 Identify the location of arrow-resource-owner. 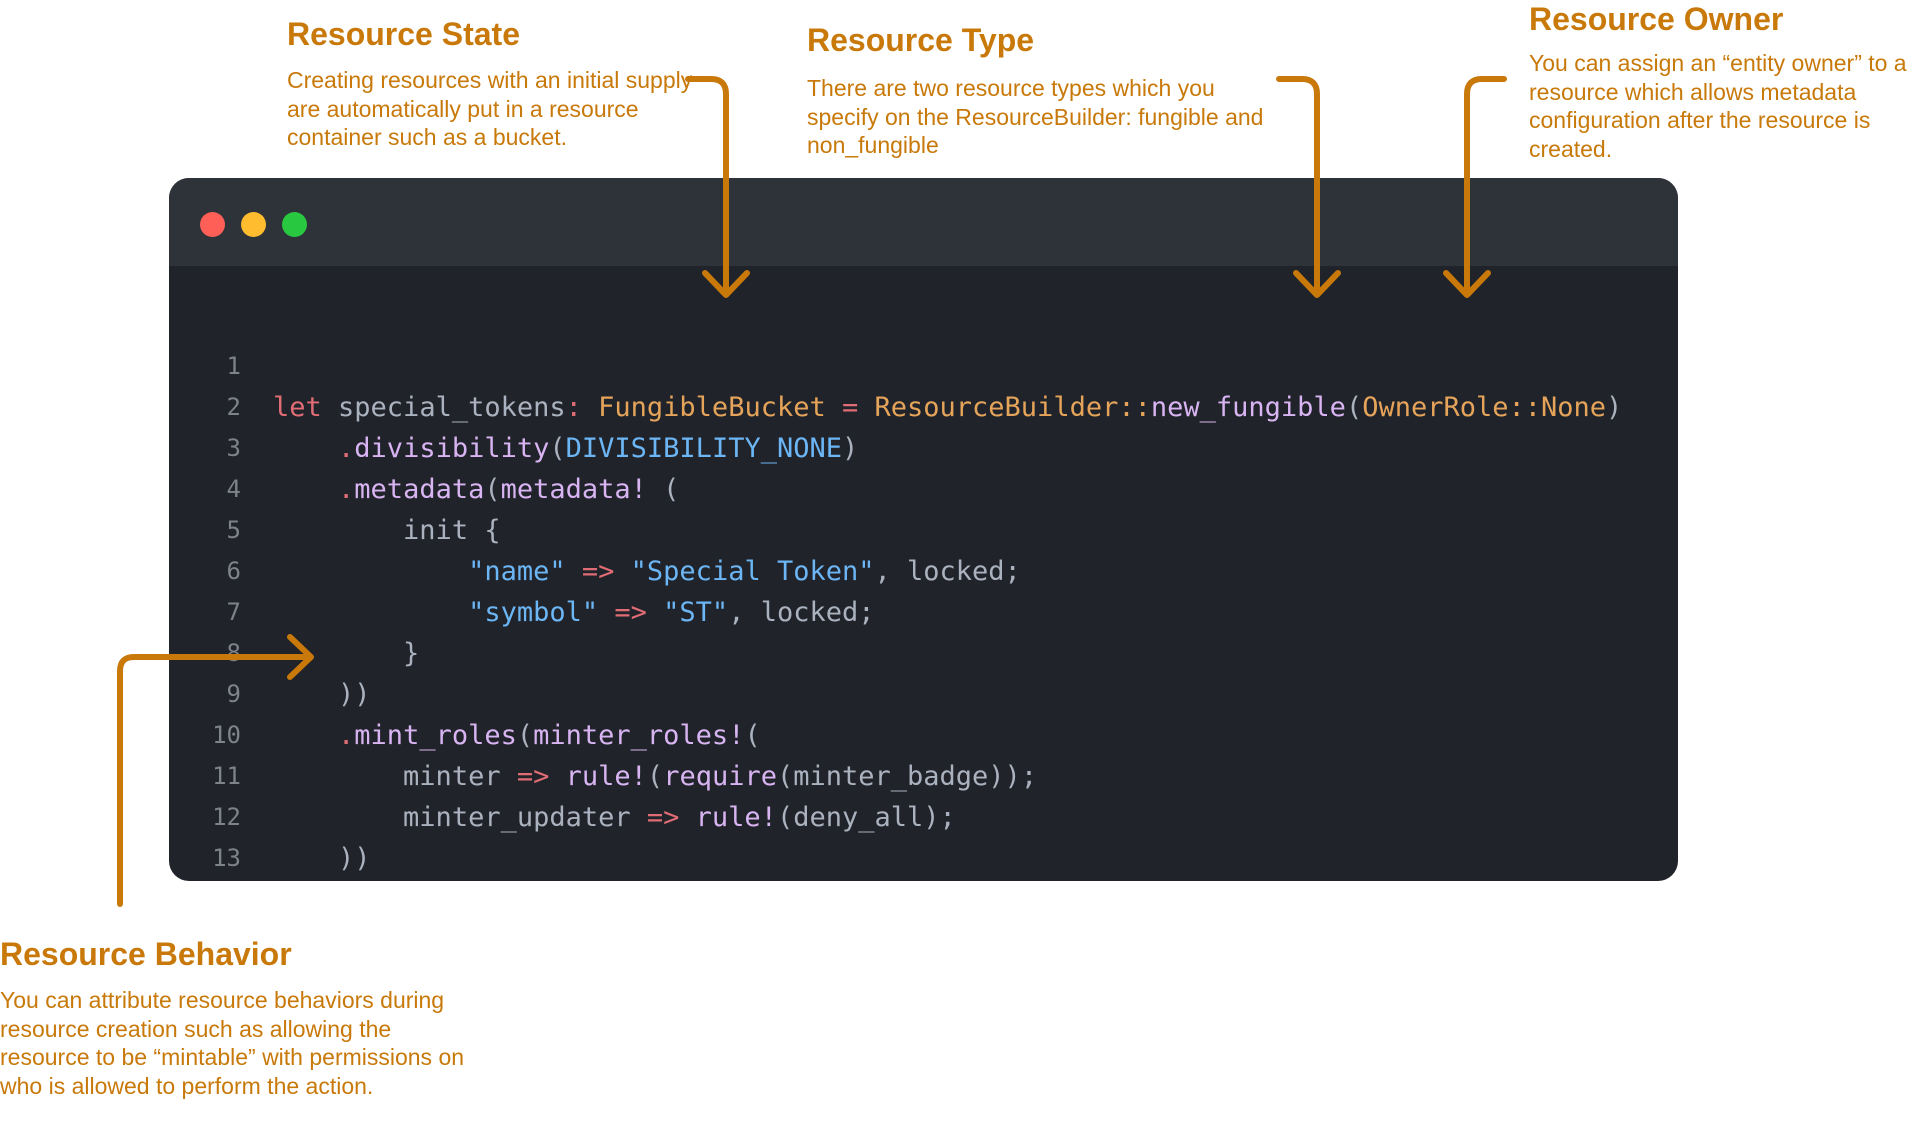
(1485, 186).